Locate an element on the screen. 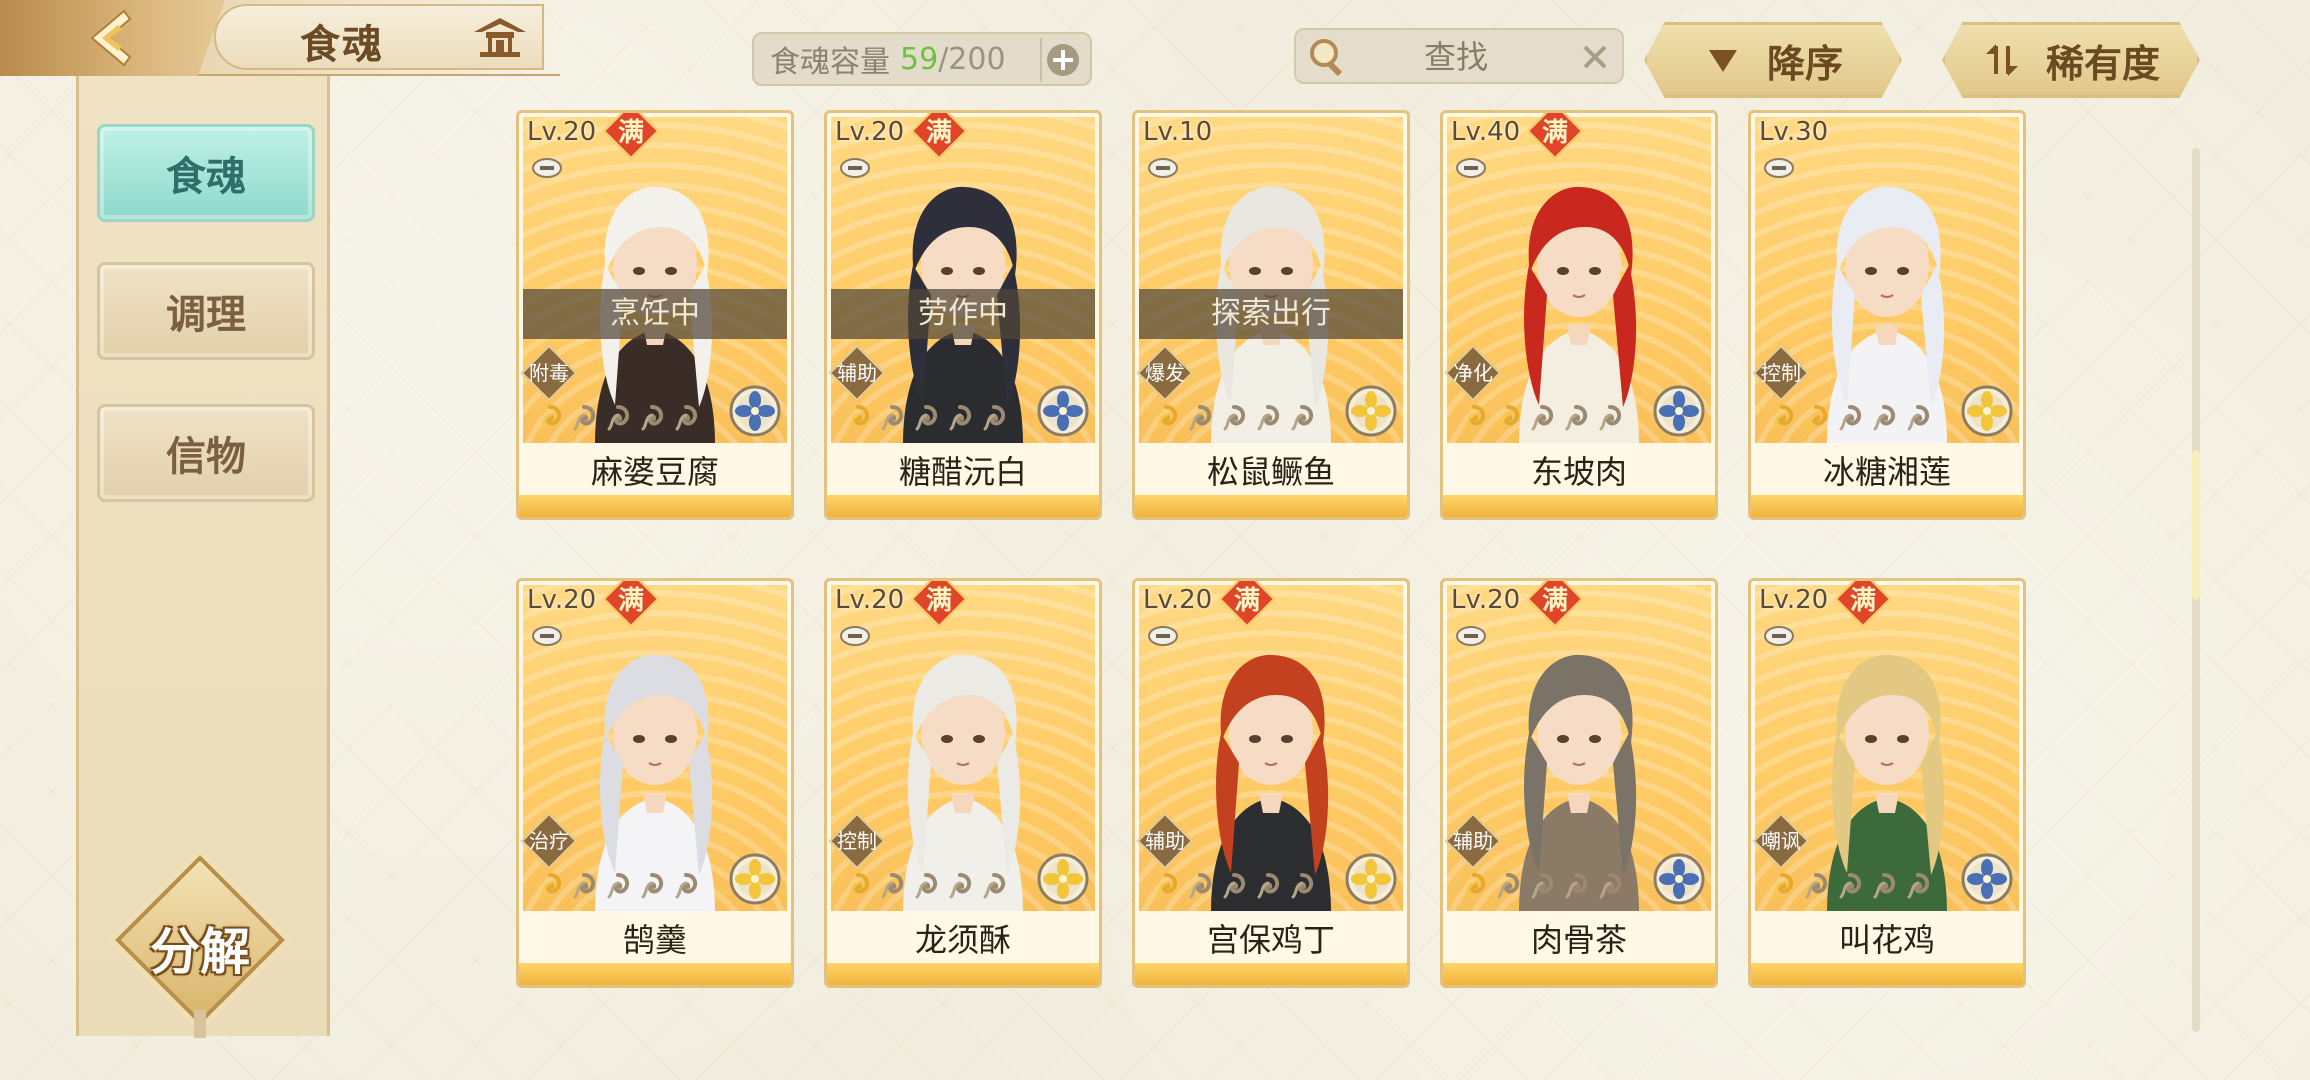  capacity-max: 200 is located at coordinates (977, 59).